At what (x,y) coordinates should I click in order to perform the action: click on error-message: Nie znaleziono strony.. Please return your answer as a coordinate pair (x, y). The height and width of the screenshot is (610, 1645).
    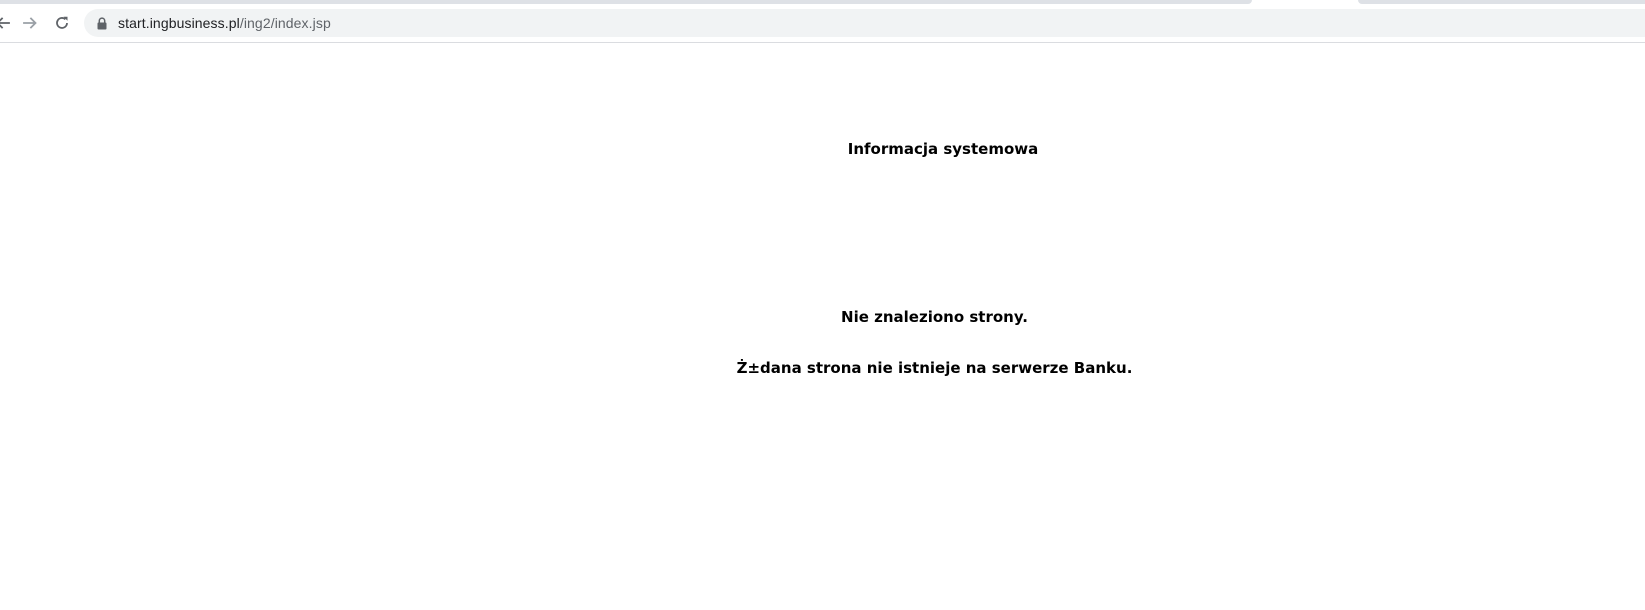
    Looking at the image, I should click on (934, 317).